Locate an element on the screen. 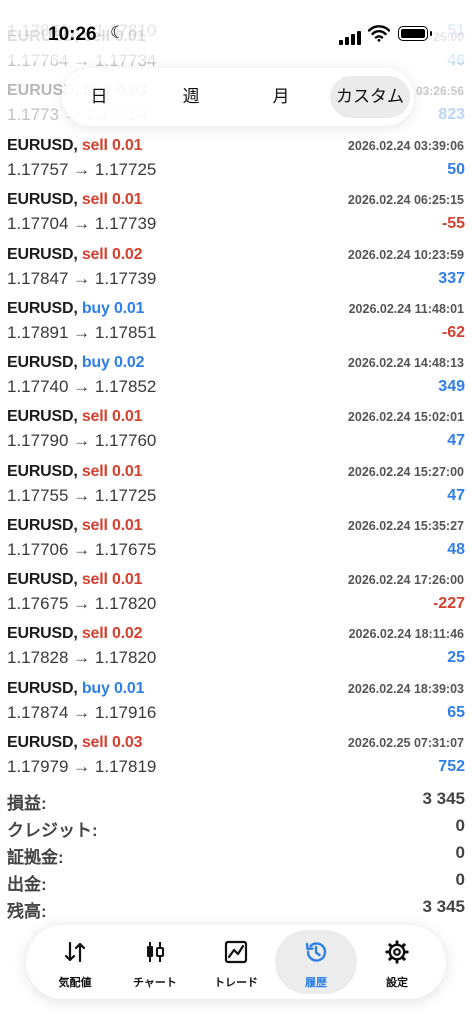 The width and height of the screenshot is (472, 1024). period-tab-custom: カスタム is located at coordinates (370, 97).